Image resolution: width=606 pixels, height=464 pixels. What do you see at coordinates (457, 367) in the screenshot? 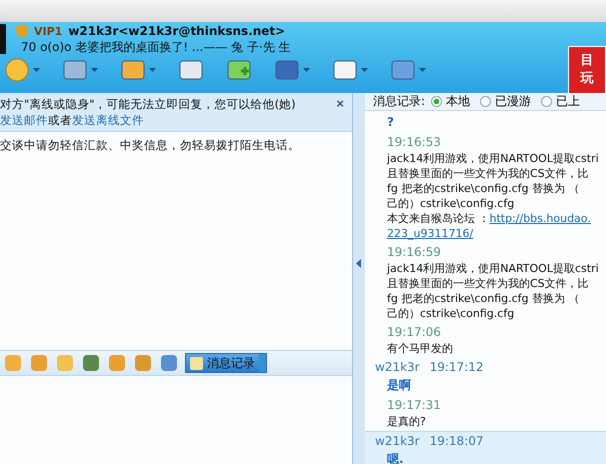
I see `message-time: 19:17:12` at bounding box center [457, 367].